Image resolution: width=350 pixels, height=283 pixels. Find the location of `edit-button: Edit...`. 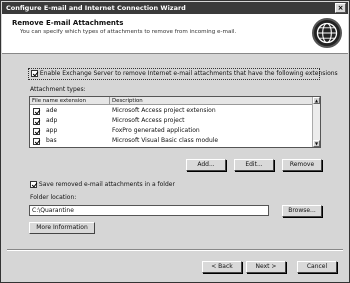

edit-button: Edit... is located at coordinates (254, 165).